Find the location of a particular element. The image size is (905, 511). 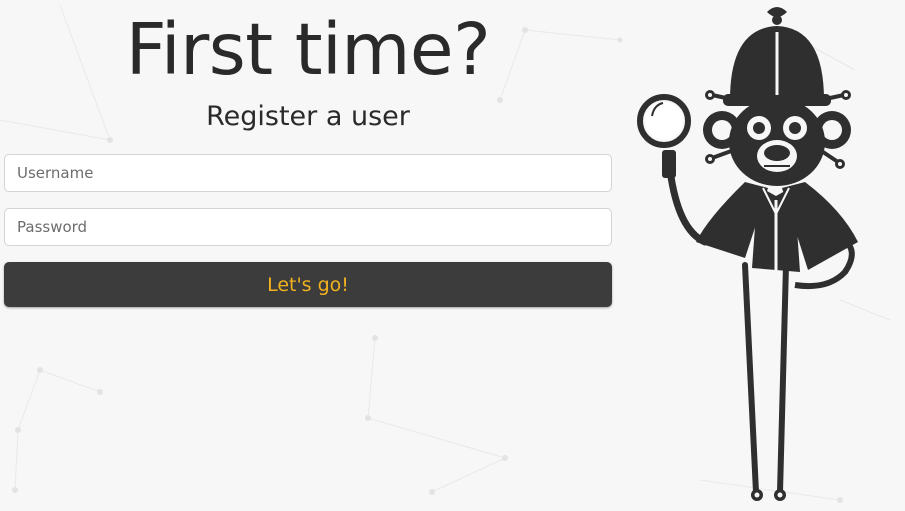

username-input is located at coordinates (308, 173).